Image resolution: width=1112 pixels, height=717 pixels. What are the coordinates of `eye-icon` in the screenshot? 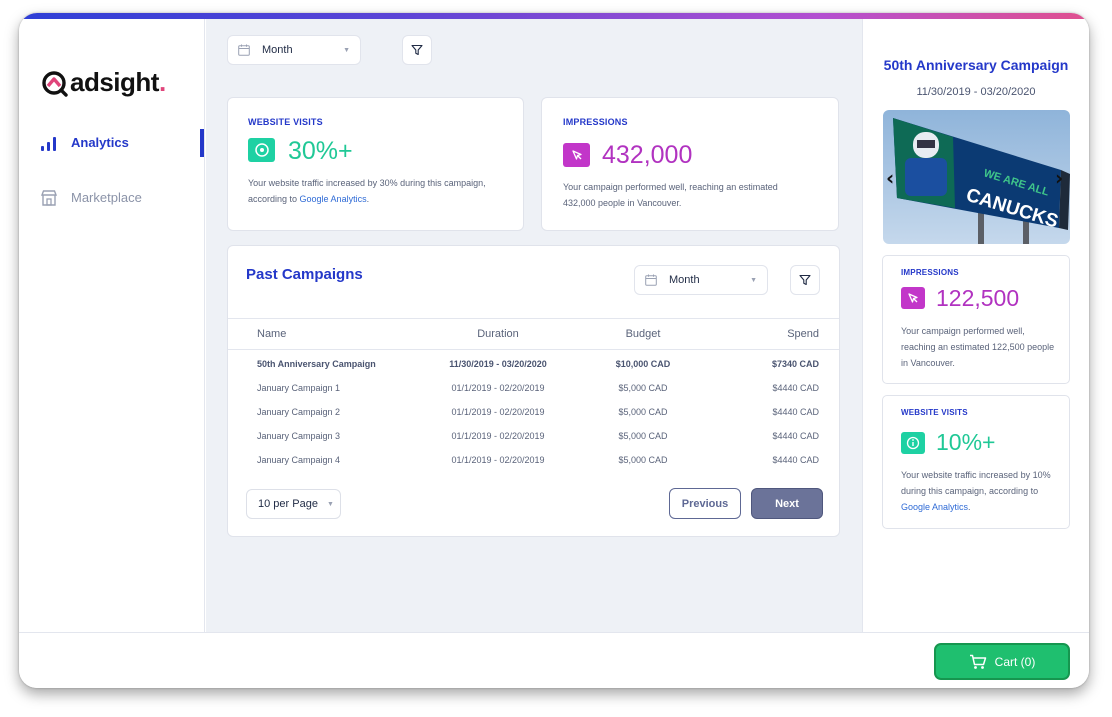 It's located at (261, 150).